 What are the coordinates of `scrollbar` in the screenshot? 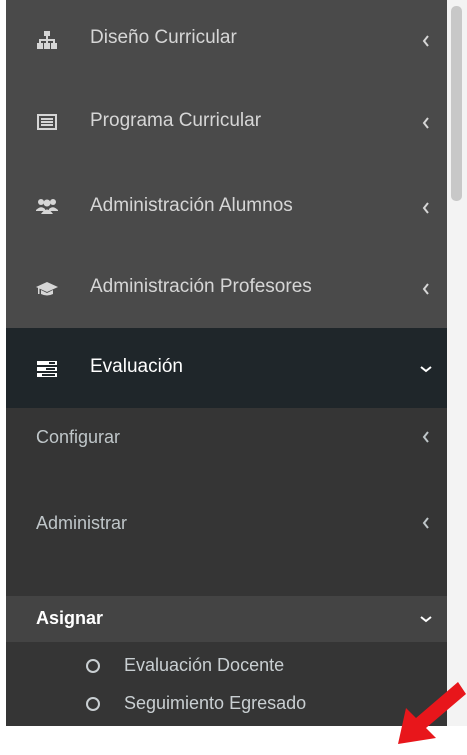 It's located at (457, 363).